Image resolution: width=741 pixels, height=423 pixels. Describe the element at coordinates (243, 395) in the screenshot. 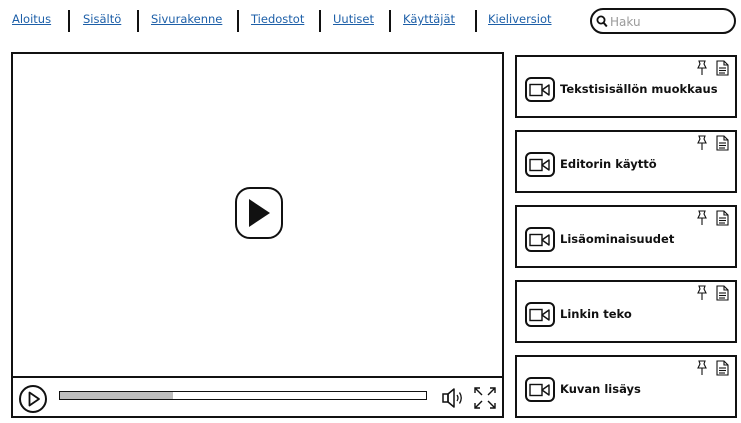

I see `progress-bar` at that location.